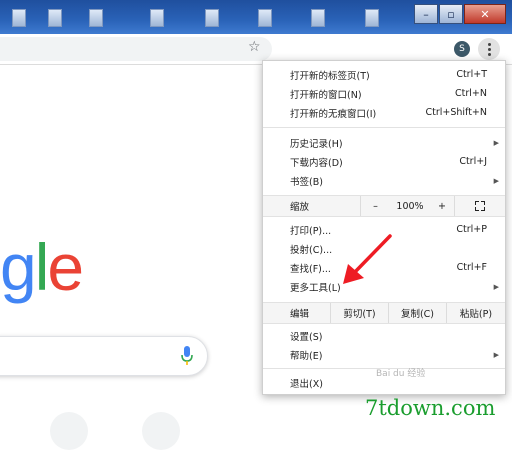 The image size is (512, 450). Describe the element at coordinates (306, 384) in the screenshot. I see `menu-item-label: 退出(X)` at that location.